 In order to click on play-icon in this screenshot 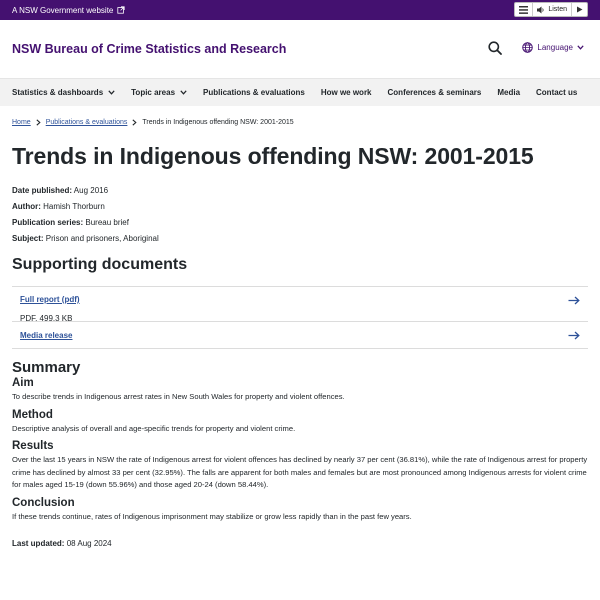, I will do `click(580, 9)`.